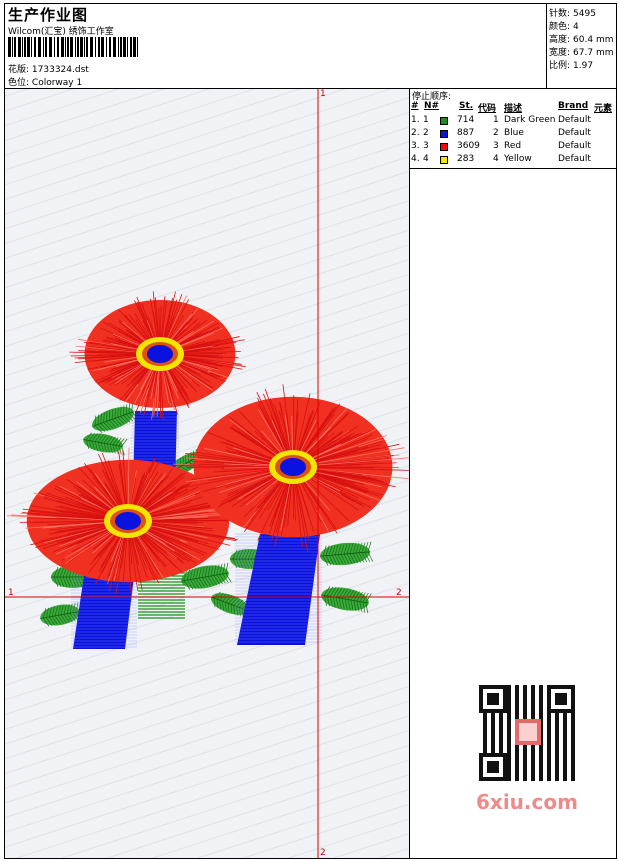 The height and width of the screenshot is (861, 620). Describe the element at coordinates (415, 133) in the screenshot. I see `cell-idx: 2.` at that location.